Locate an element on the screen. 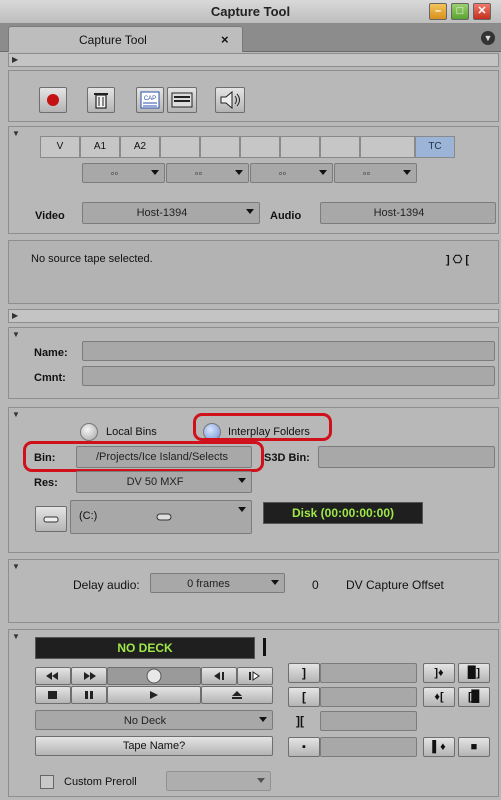 The height and width of the screenshot is (800, 501). s3d-bin-field is located at coordinates (406, 457).